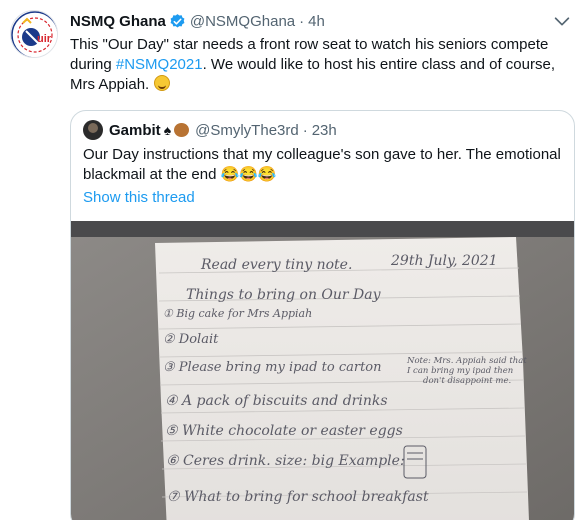  Describe the element at coordinates (93, 130) in the screenshot. I see `quoted-avatar` at that location.